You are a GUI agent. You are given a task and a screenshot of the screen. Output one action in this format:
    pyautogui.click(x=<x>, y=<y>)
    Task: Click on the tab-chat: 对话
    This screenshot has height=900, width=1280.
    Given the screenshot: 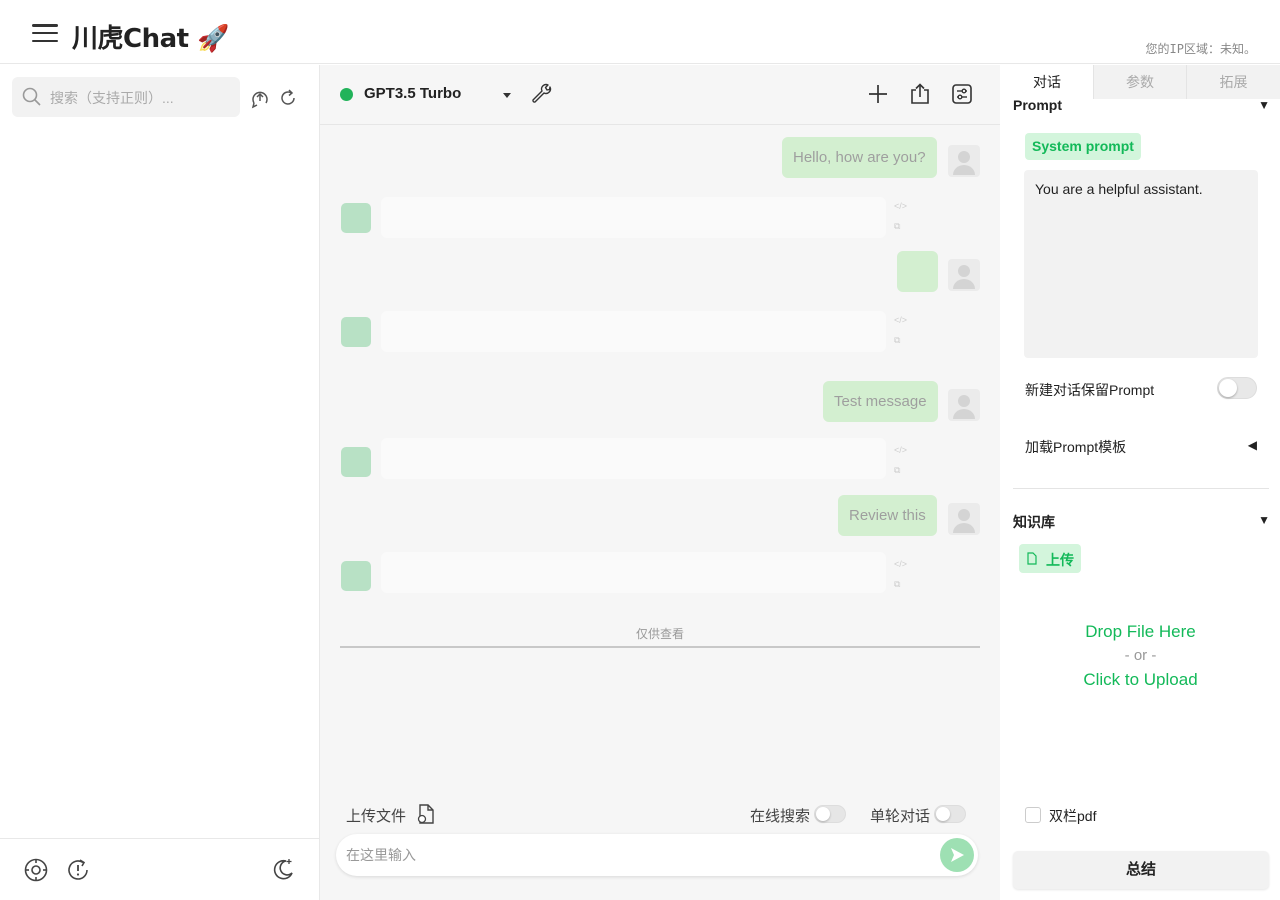 What is the action you would take?
    pyautogui.click(x=1047, y=82)
    